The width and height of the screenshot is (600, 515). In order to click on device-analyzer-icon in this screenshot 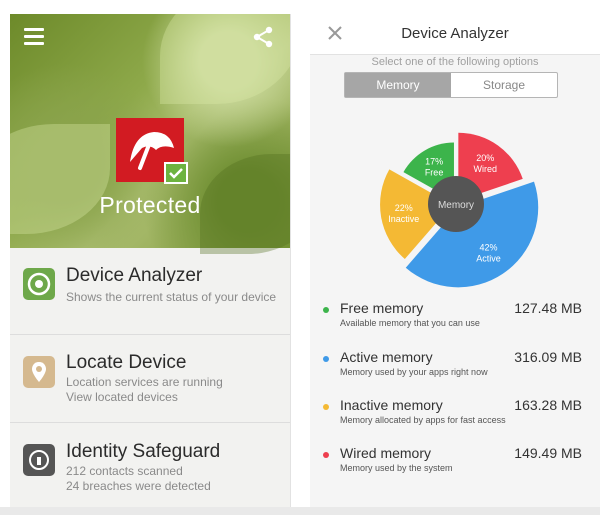, I will do `click(39, 284)`.